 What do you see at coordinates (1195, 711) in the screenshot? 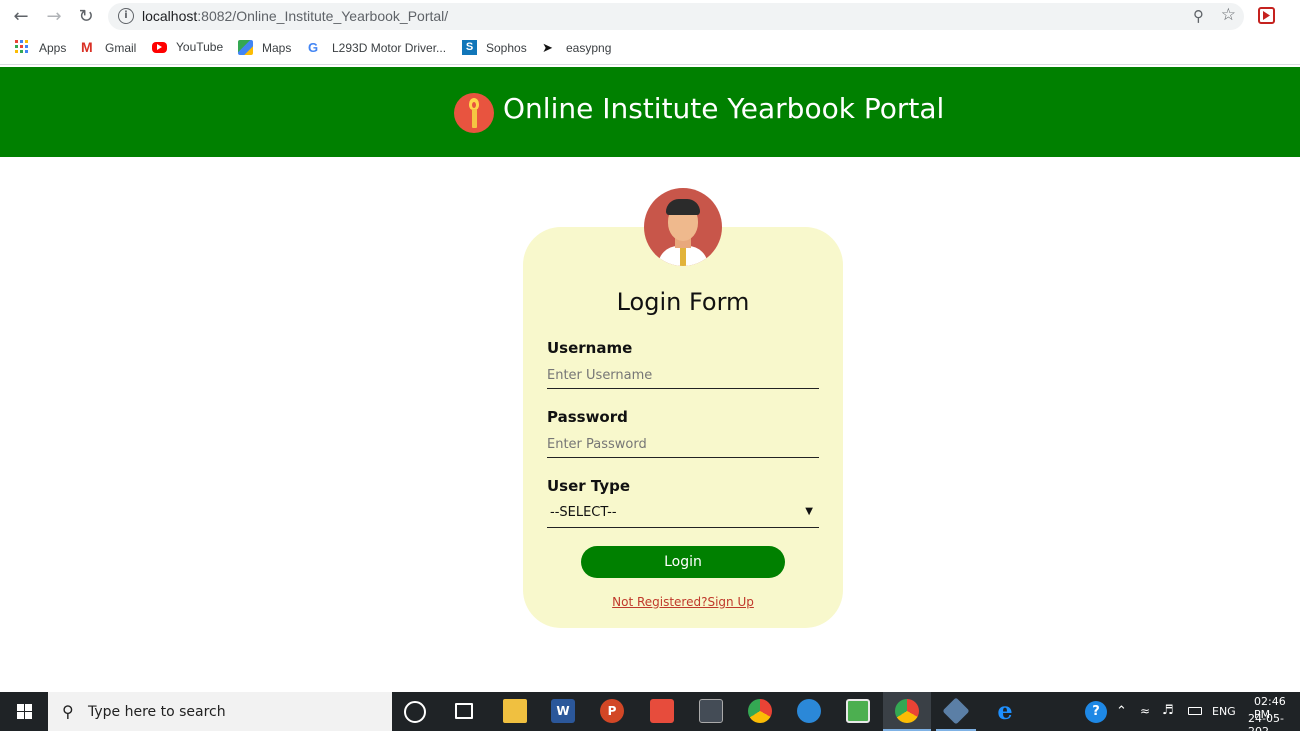
I see `battery-icon` at bounding box center [1195, 711].